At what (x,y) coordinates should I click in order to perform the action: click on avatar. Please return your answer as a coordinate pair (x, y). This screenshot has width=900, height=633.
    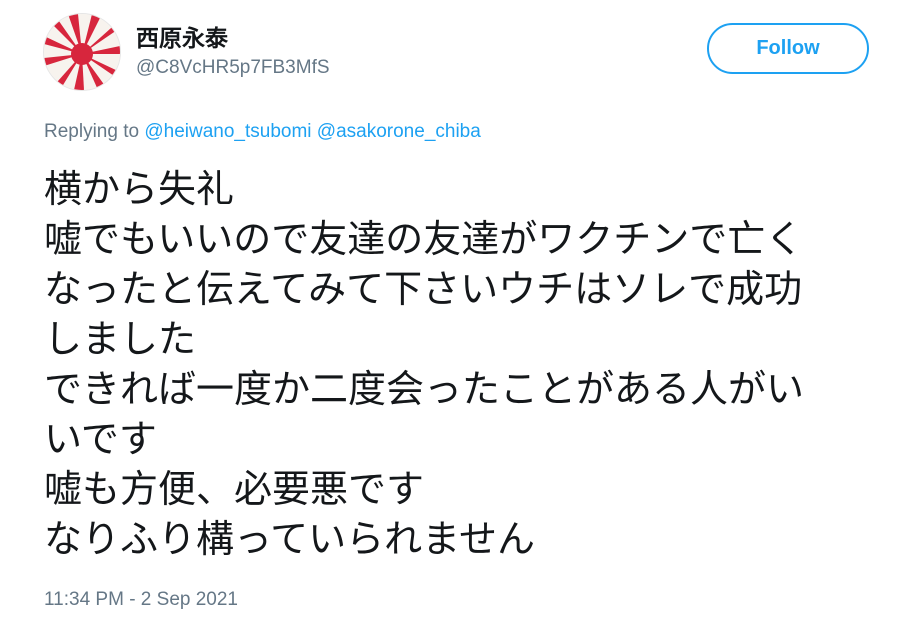
    Looking at the image, I should click on (82, 52).